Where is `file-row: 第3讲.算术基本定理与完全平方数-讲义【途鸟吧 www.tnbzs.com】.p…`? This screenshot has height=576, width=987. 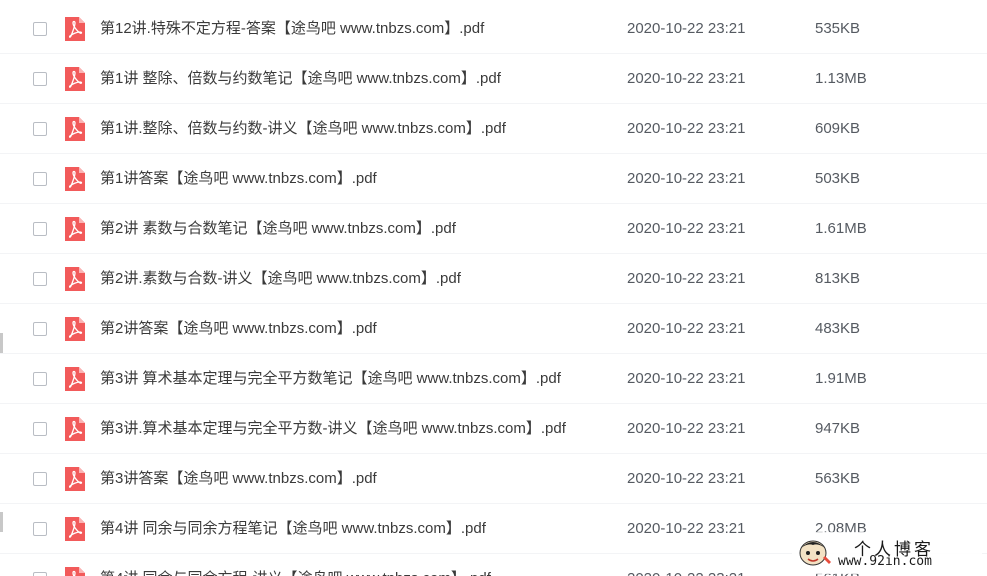 file-row: 第3讲.算术基本定理与完全平方数-讲义【途鸟吧 www.tnbzs.com】.p… is located at coordinates (493, 429).